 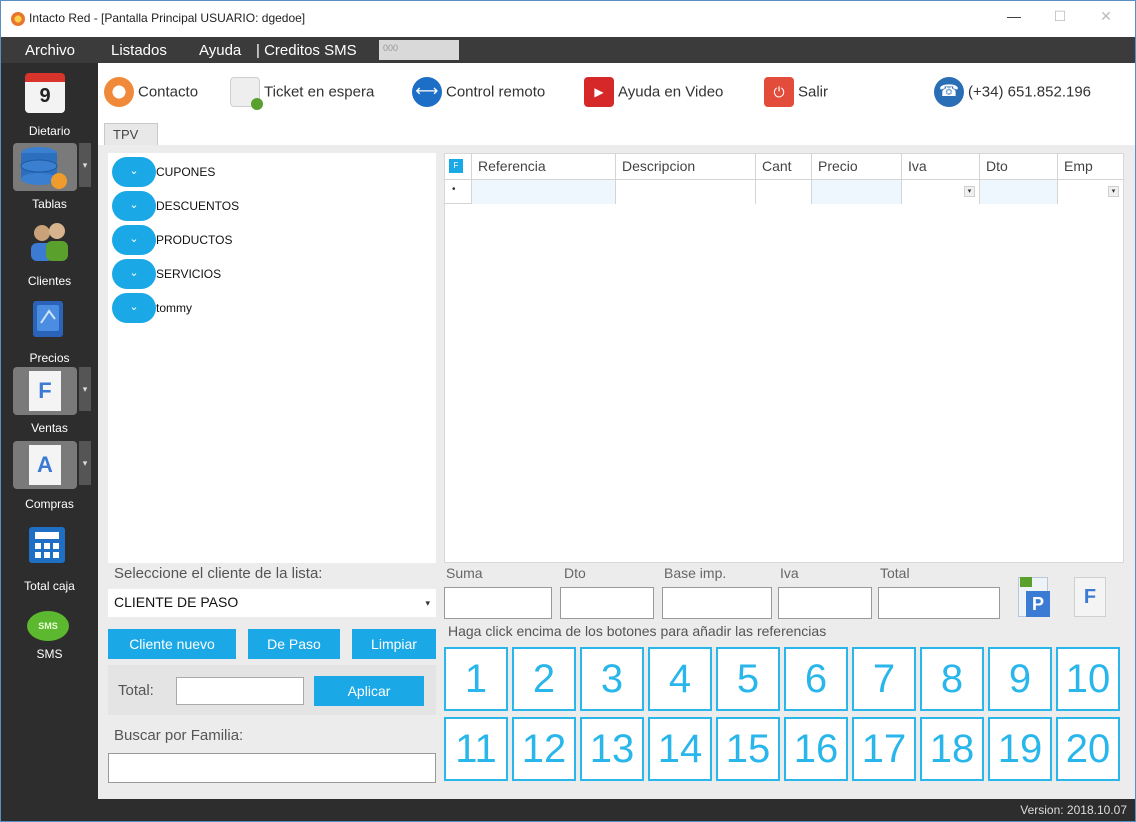 I want to click on aplicar-button: Aplicar, so click(x=369, y=691).